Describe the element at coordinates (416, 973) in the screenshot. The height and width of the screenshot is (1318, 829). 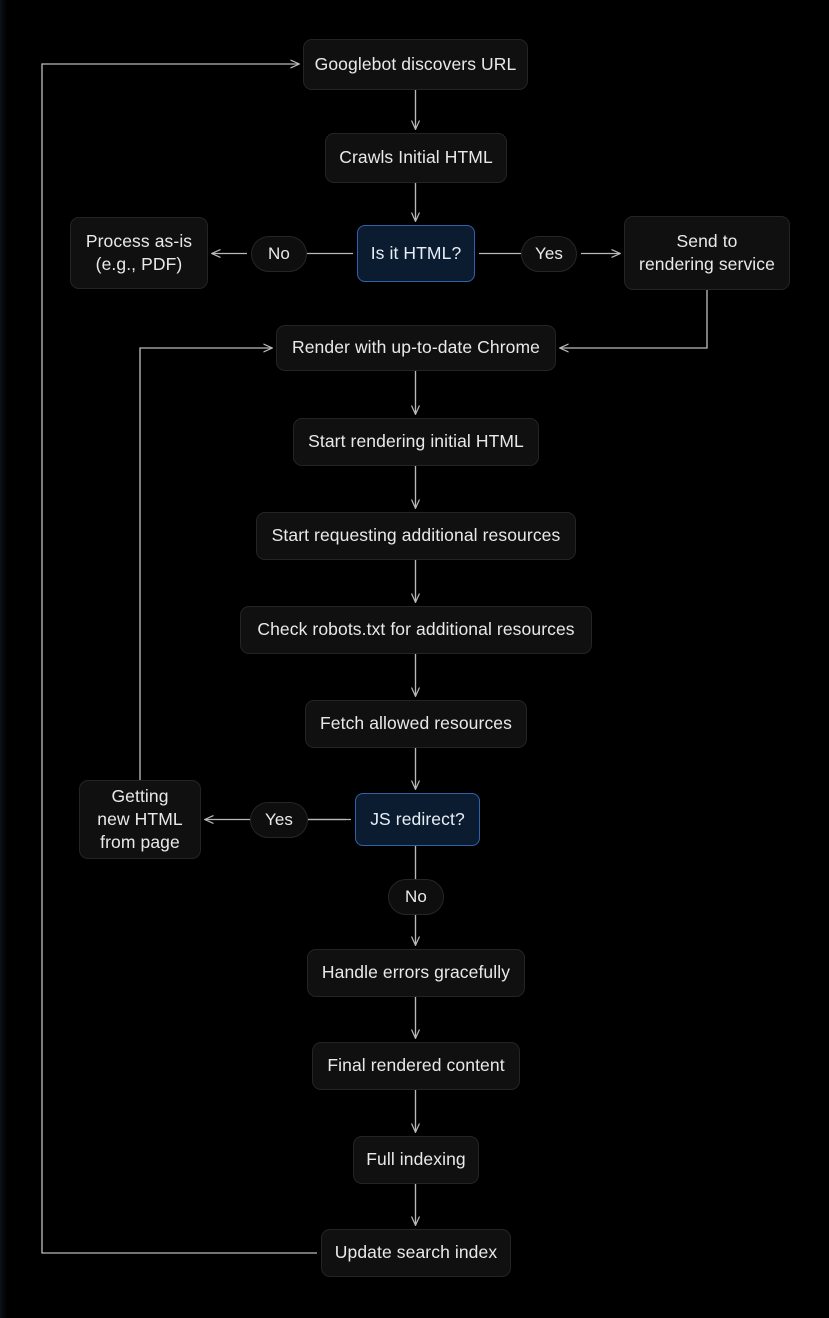
I see `node-handle-errors-gracefully: Handle errors gracefully` at that location.